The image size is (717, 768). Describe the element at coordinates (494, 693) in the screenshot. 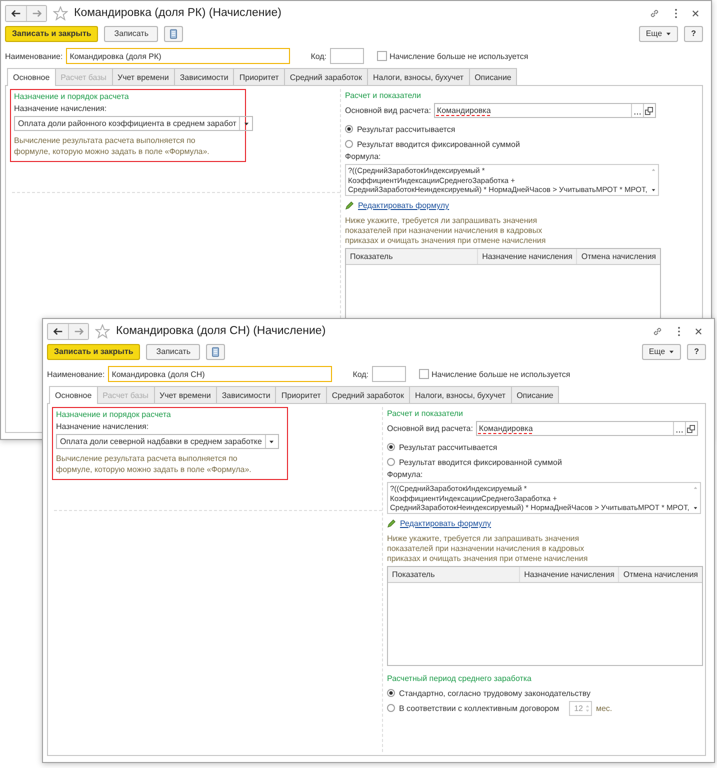

I see `option-label: Стандартно, согласно трудовому законодательству` at that location.